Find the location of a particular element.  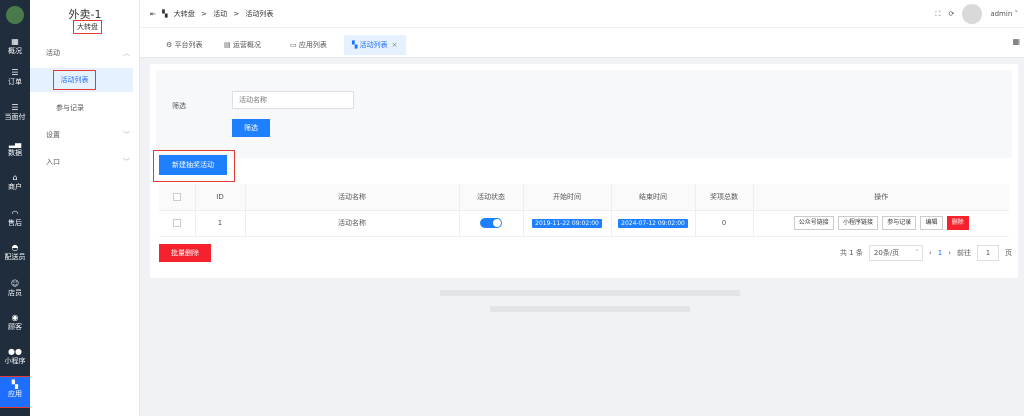

rail-item-merchants: ⌂ 商户 is located at coordinates (15, 185).